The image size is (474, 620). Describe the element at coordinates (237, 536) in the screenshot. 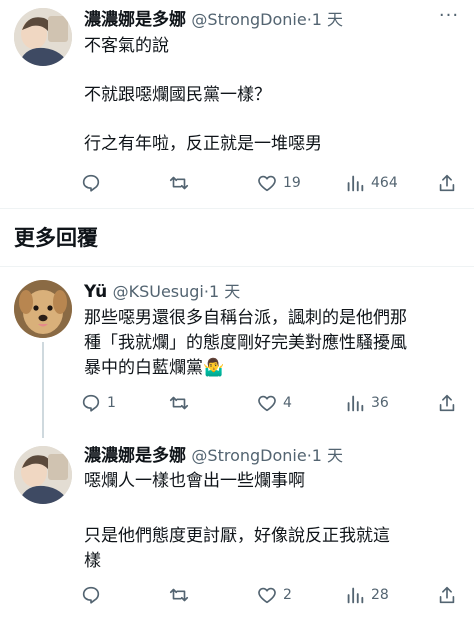

I see `tweet-line: 只是他們態度更討厭，好像說反正我就這` at that location.